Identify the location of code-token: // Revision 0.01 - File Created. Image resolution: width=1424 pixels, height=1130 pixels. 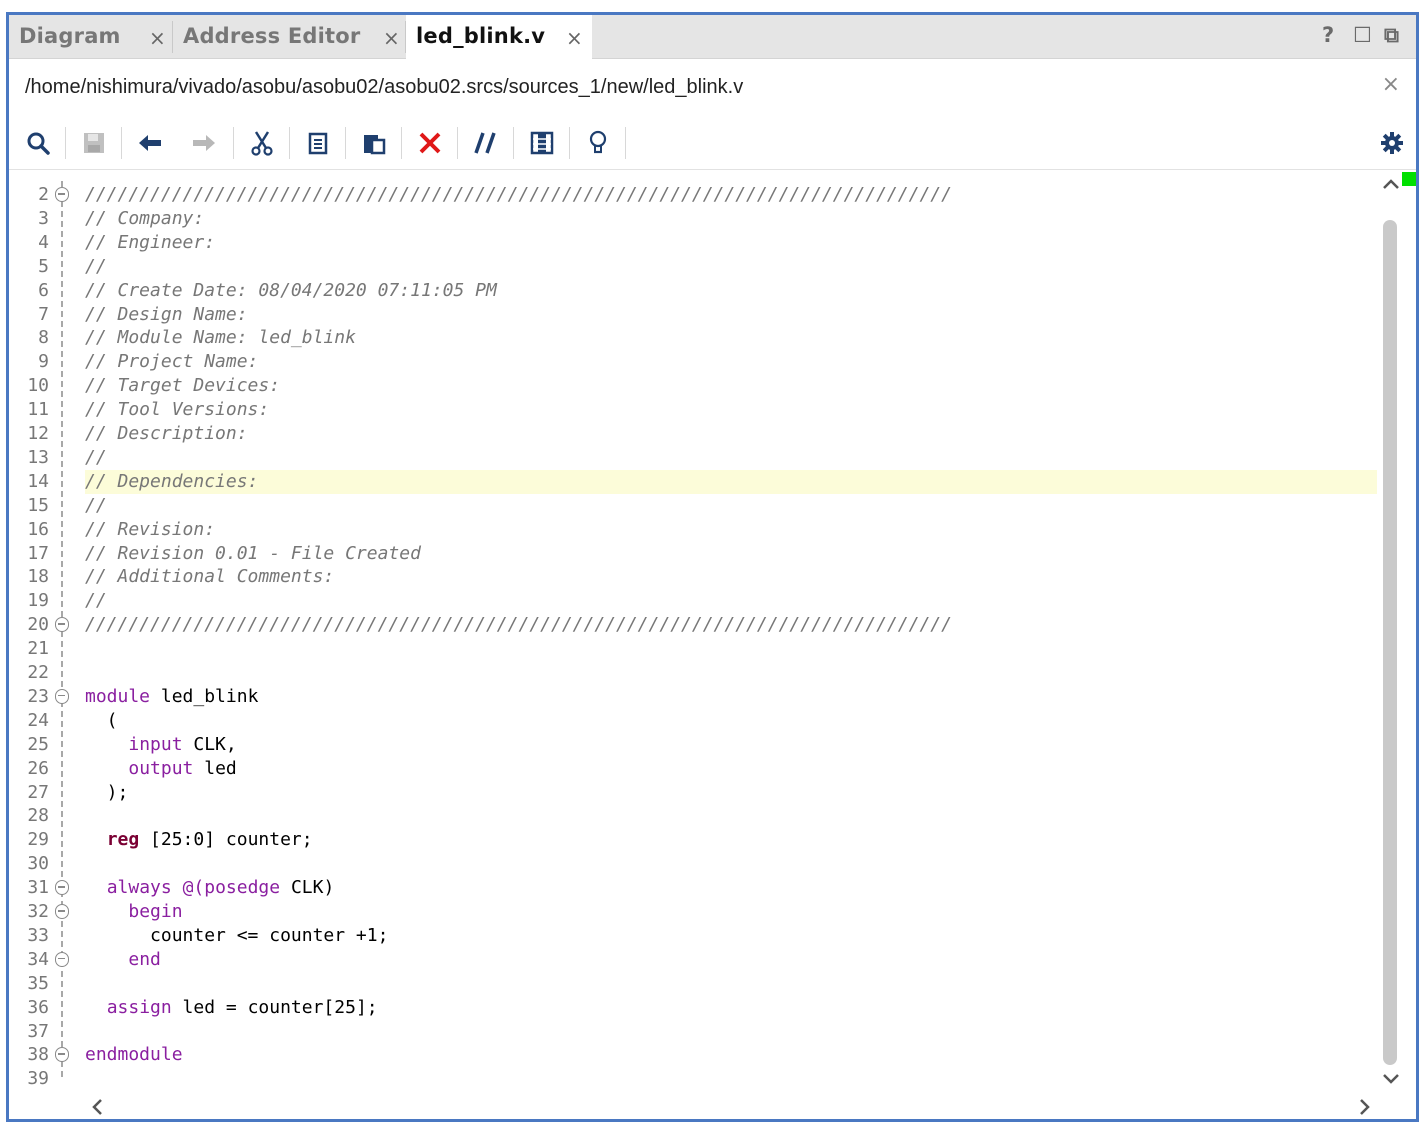
(253, 553).